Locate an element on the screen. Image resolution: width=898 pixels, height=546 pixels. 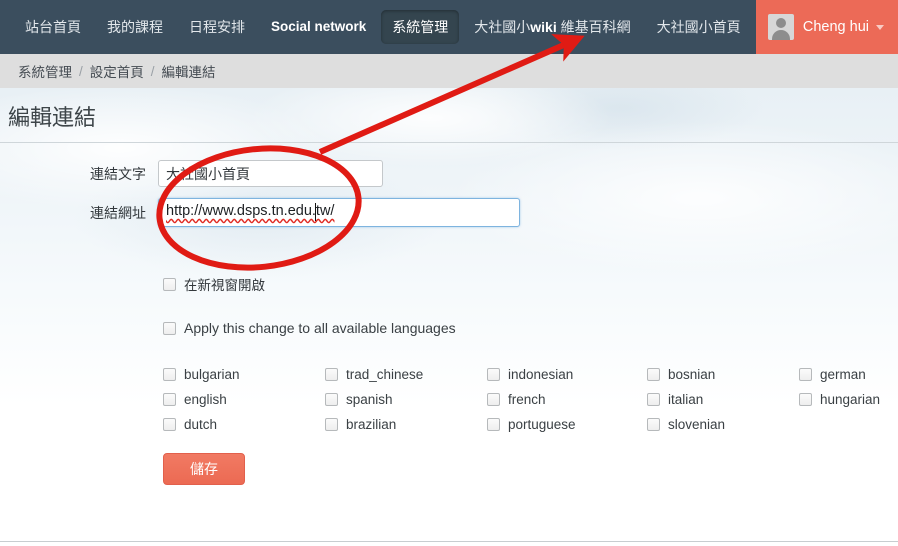
language-label: hungarian is located at coordinates (850, 399).